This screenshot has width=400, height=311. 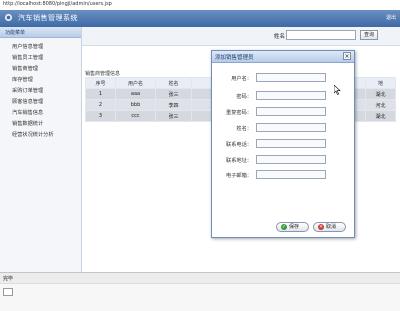 What do you see at coordinates (8, 17) in the screenshot?
I see `app-logo-icon` at bounding box center [8, 17].